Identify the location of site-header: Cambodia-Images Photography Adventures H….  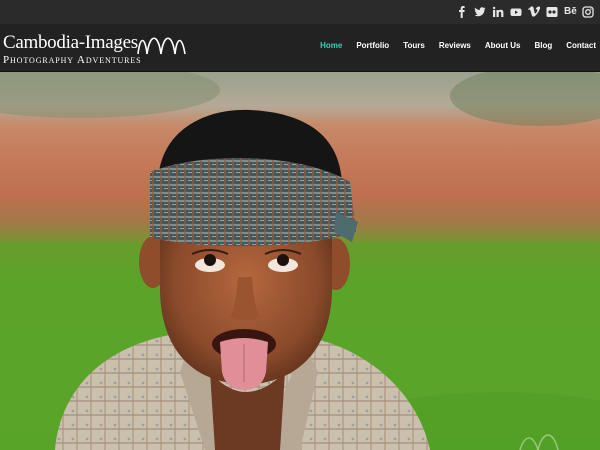
(300, 48).